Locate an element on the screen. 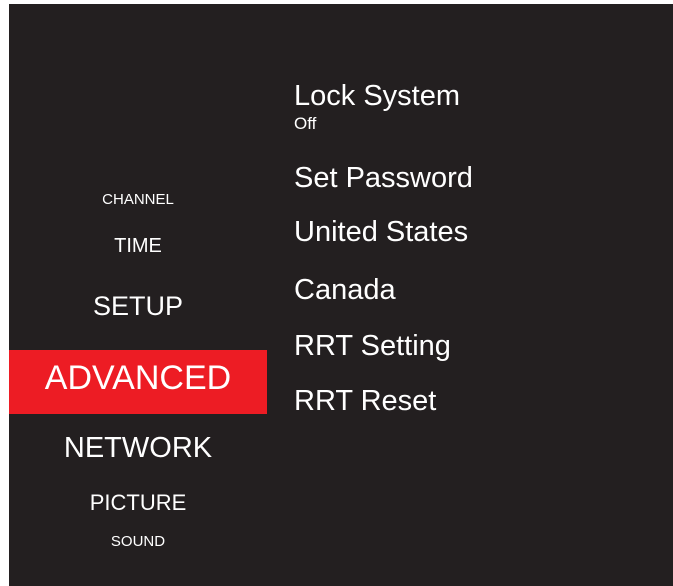 This screenshot has height=586, width=673. united-states-option: United States is located at coordinates (381, 232).